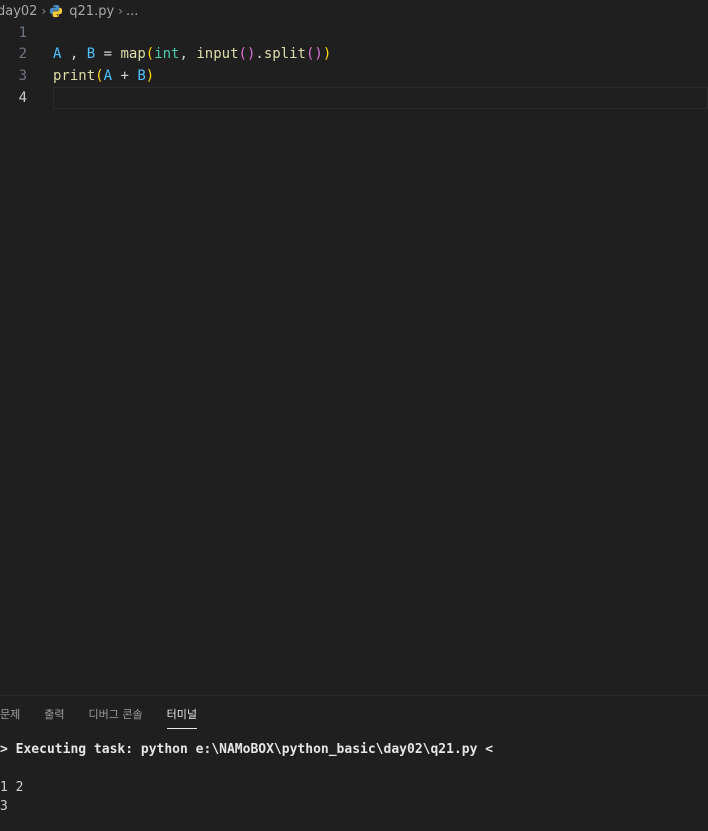  I want to click on token-variable: A, so click(108, 76).